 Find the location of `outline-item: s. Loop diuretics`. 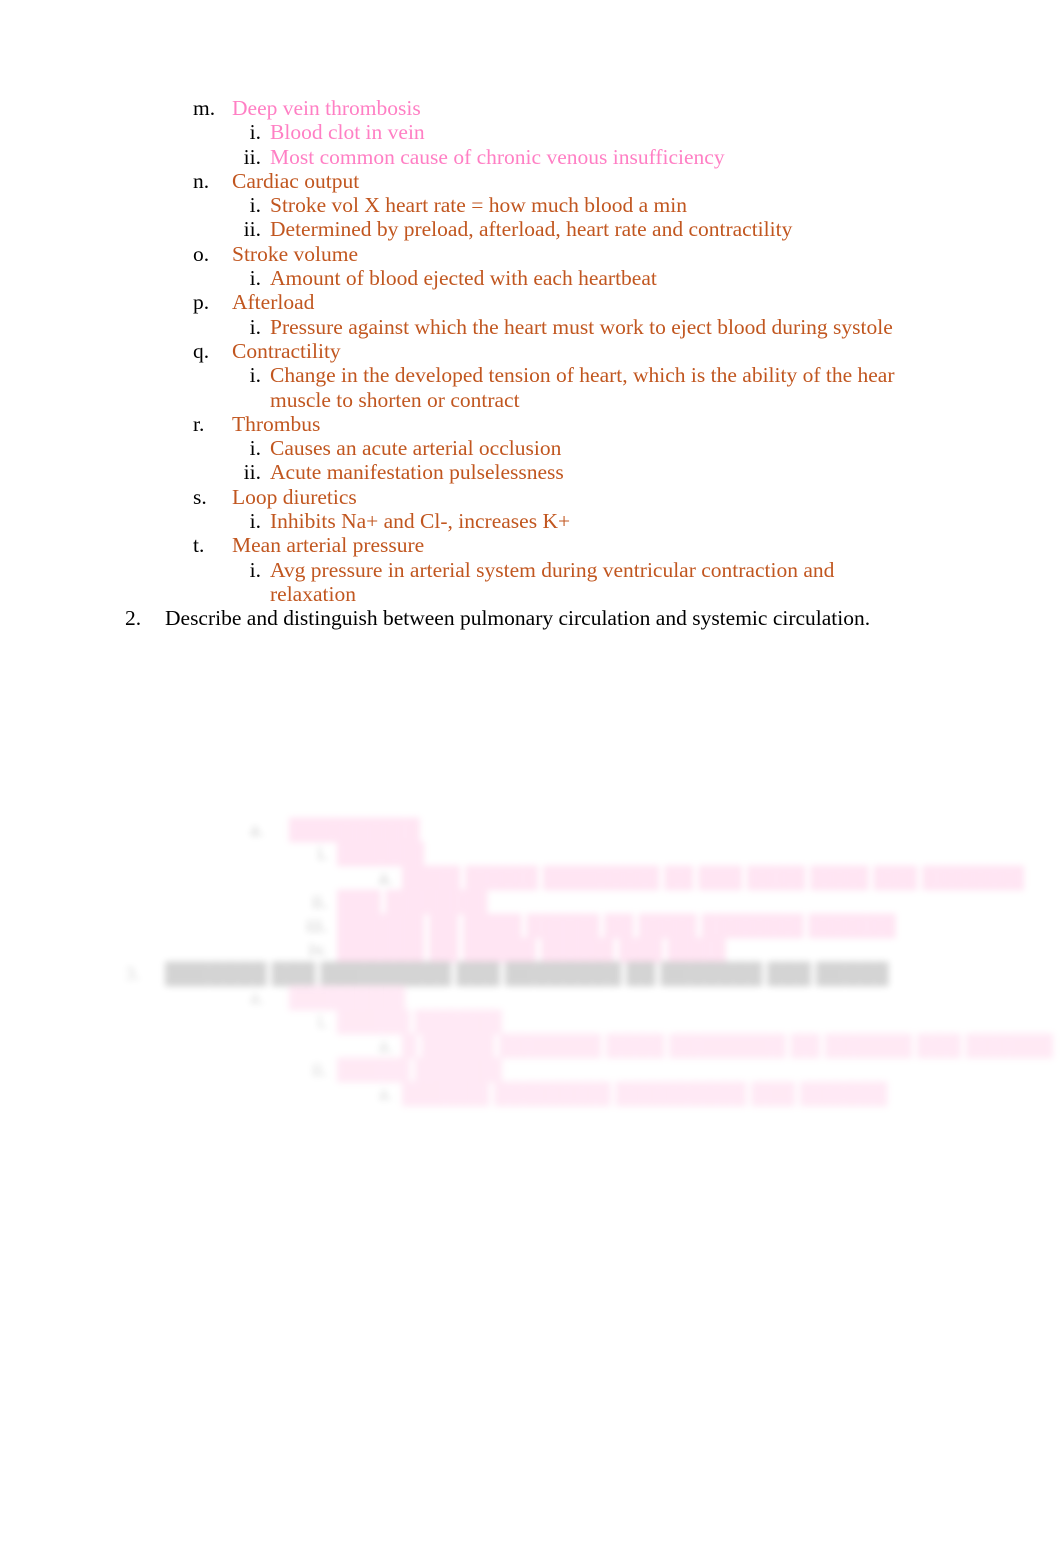

outline-item: s. Loop diuretics is located at coordinates (531, 497).